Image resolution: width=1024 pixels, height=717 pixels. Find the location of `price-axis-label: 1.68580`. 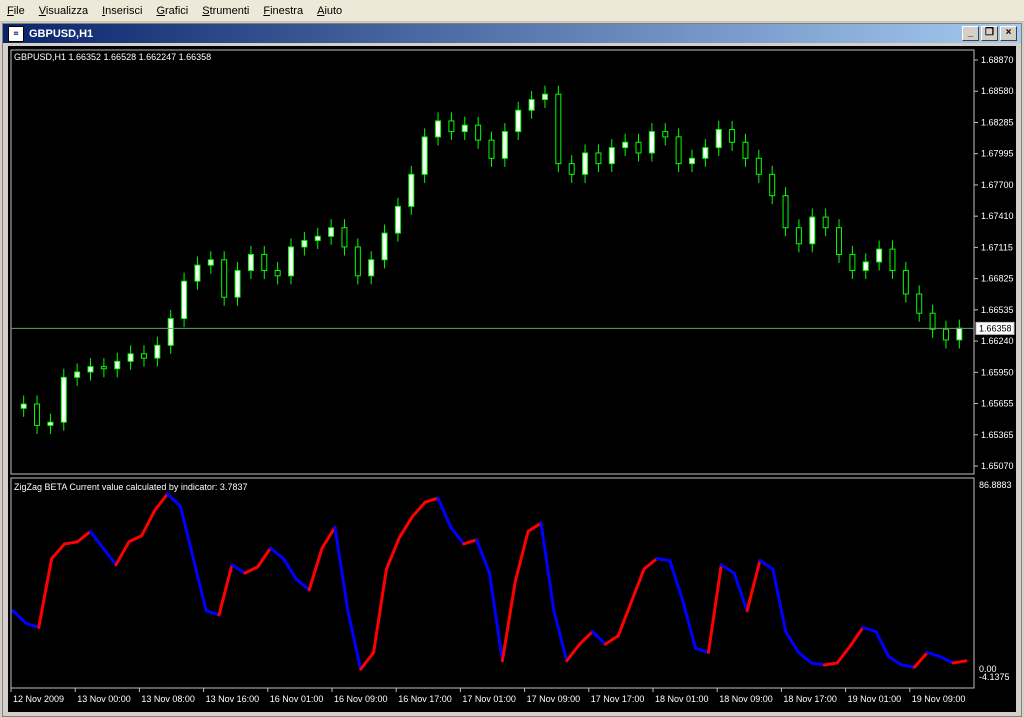

price-axis-label: 1.68580 is located at coordinates (997, 91).